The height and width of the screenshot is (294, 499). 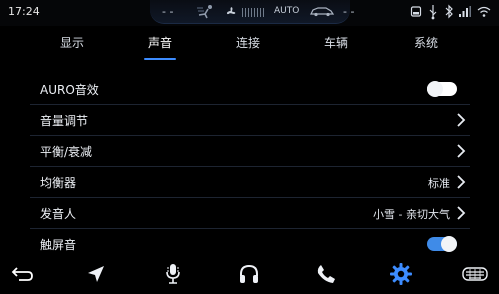 What do you see at coordinates (250, 151) in the screenshot?
I see `balance-fade-row: 平衡/衰减` at bounding box center [250, 151].